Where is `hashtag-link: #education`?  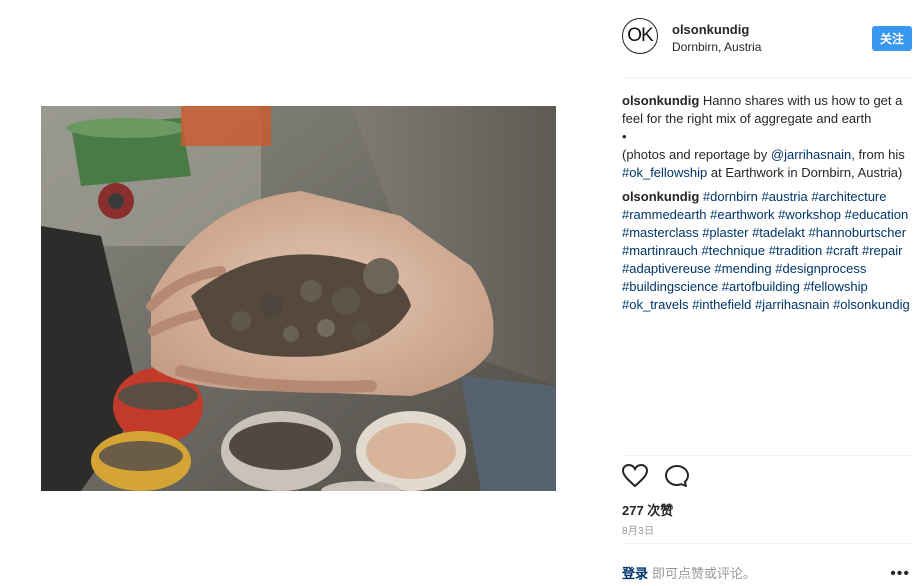
hashtag-link: #education is located at coordinates (877, 214).